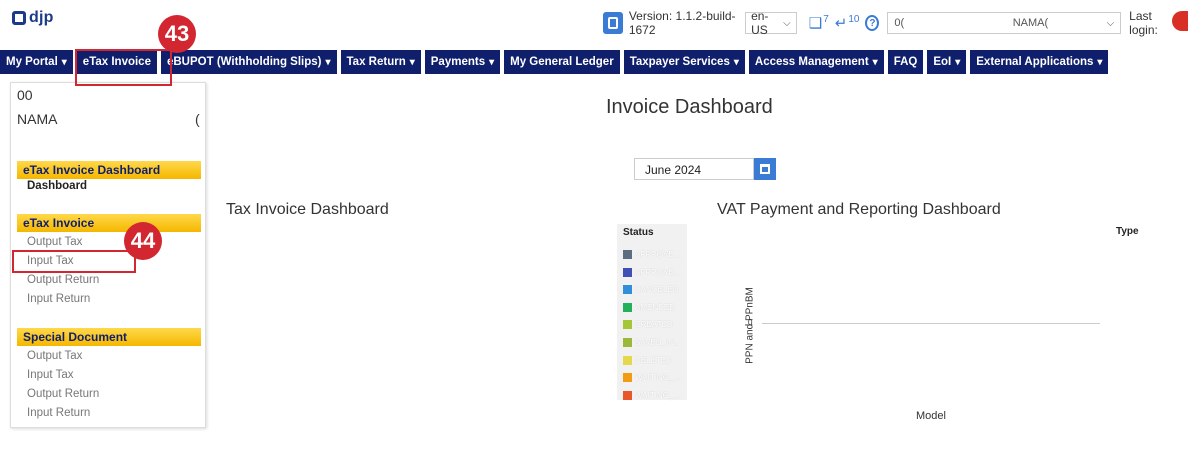 Image resolution: width=1188 pixels, height=454 pixels. Describe the element at coordinates (1180, 21) in the screenshot. I see `logout-button` at that location.